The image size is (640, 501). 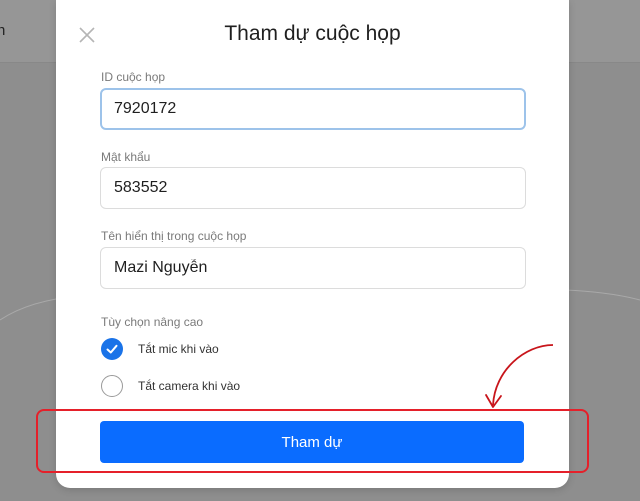 I want to click on turn-off-camera-option: Tắt camera khi vào, so click(x=170, y=386).